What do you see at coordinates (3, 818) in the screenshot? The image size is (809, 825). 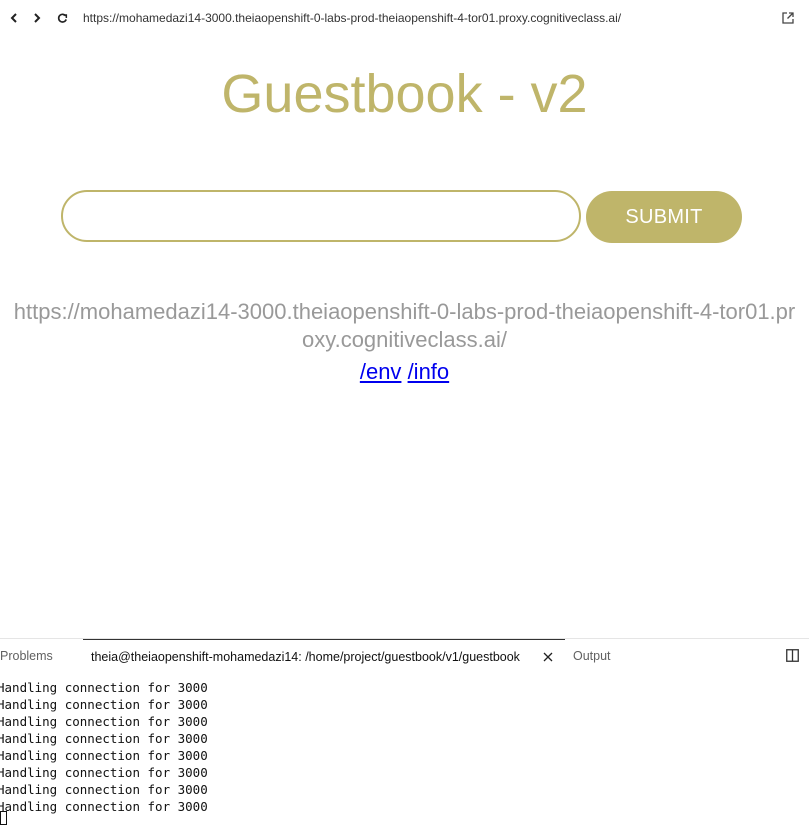 I see `terminal-cursor` at bounding box center [3, 818].